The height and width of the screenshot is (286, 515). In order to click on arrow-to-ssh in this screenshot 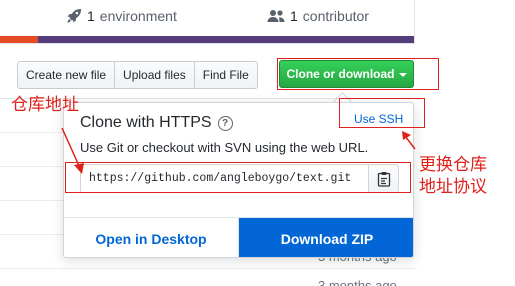, I will do `click(410, 142)`.